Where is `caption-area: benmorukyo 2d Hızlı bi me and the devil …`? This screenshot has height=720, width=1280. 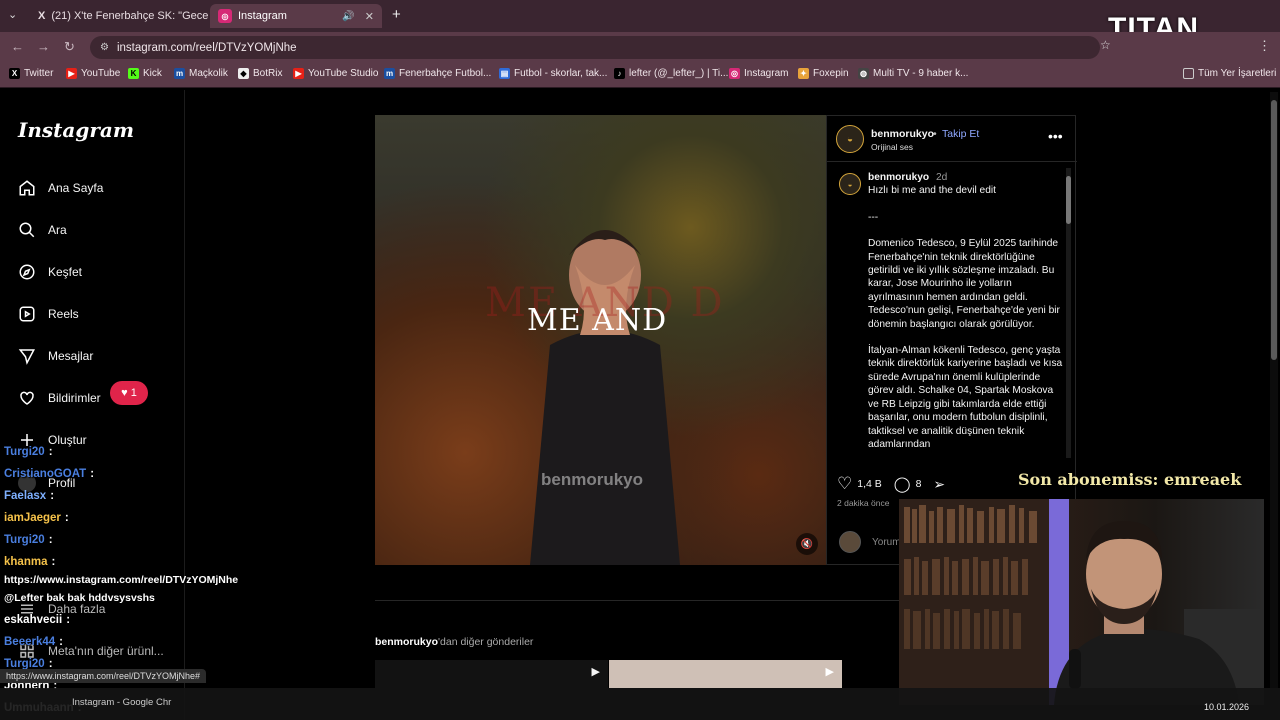 caption-area: benmorukyo 2d Hızlı bi me and the devil … is located at coordinates (966, 318).